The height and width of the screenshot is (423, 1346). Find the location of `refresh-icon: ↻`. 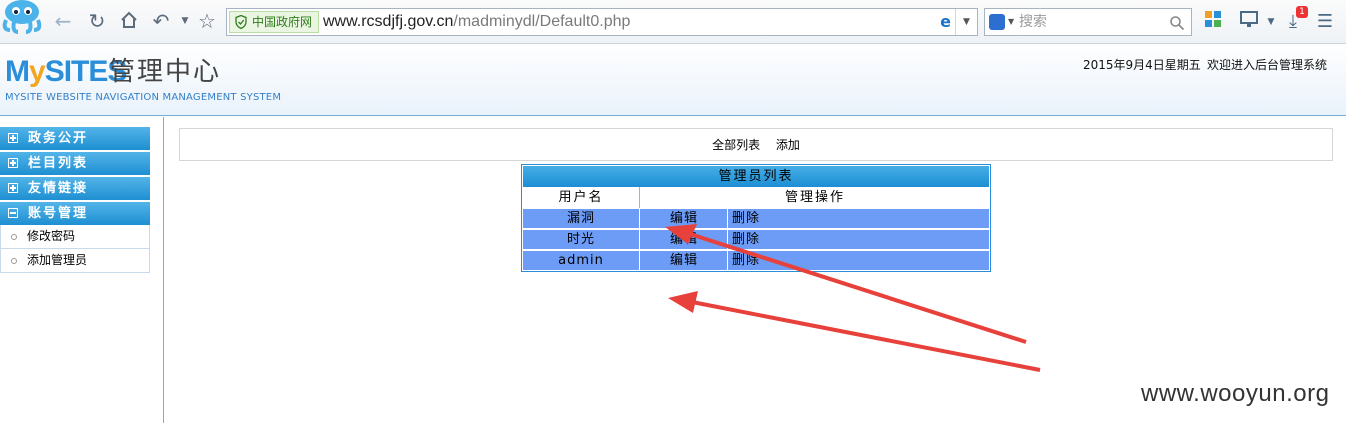

refresh-icon: ↻ is located at coordinates (97, 21).